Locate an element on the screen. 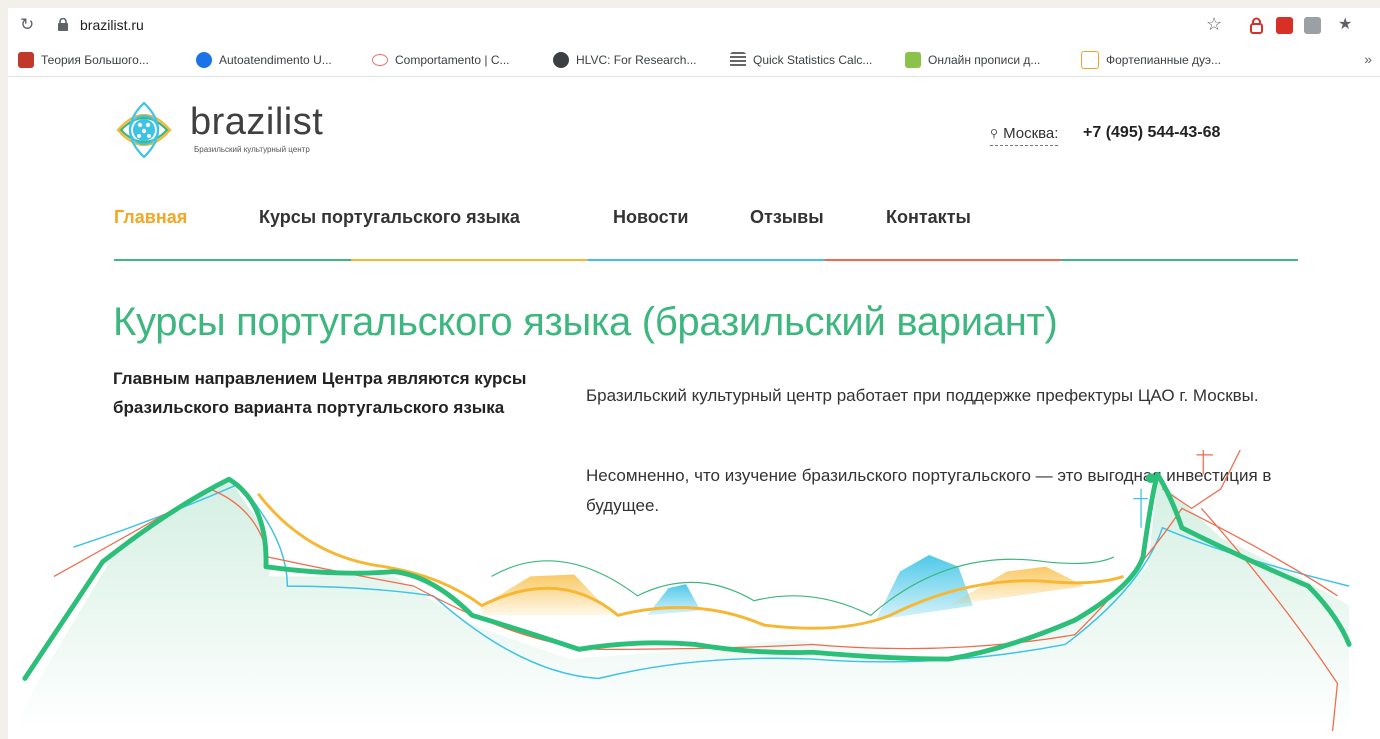  nav-item-home: Главная is located at coordinates (150, 217).